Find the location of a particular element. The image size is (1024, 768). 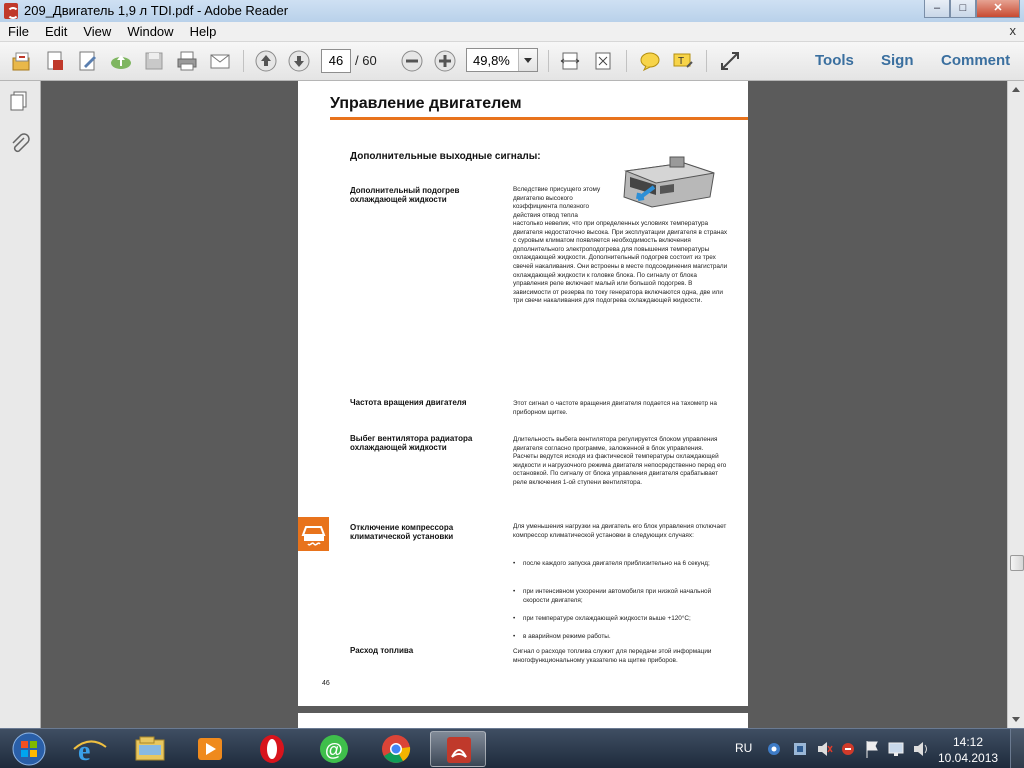

page-number-input: 46 is located at coordinates (336, 61).